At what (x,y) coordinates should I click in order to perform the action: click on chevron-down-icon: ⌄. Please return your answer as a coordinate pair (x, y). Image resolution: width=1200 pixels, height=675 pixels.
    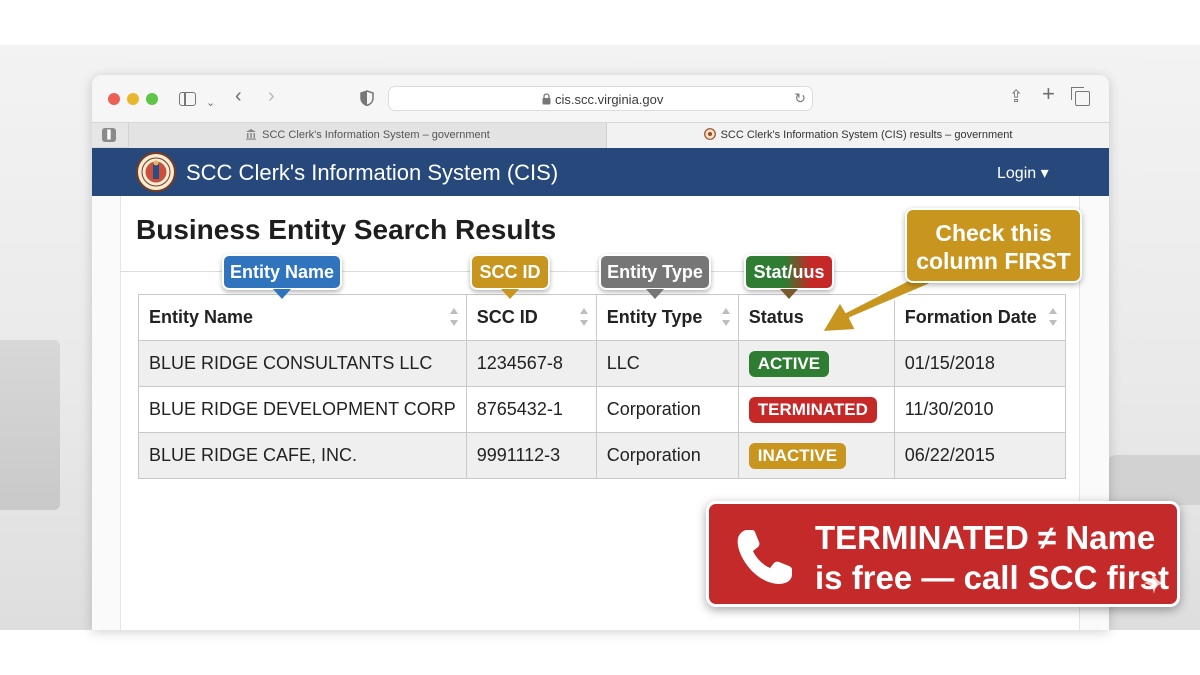
    Looking at the image, I should click on (210, 103).